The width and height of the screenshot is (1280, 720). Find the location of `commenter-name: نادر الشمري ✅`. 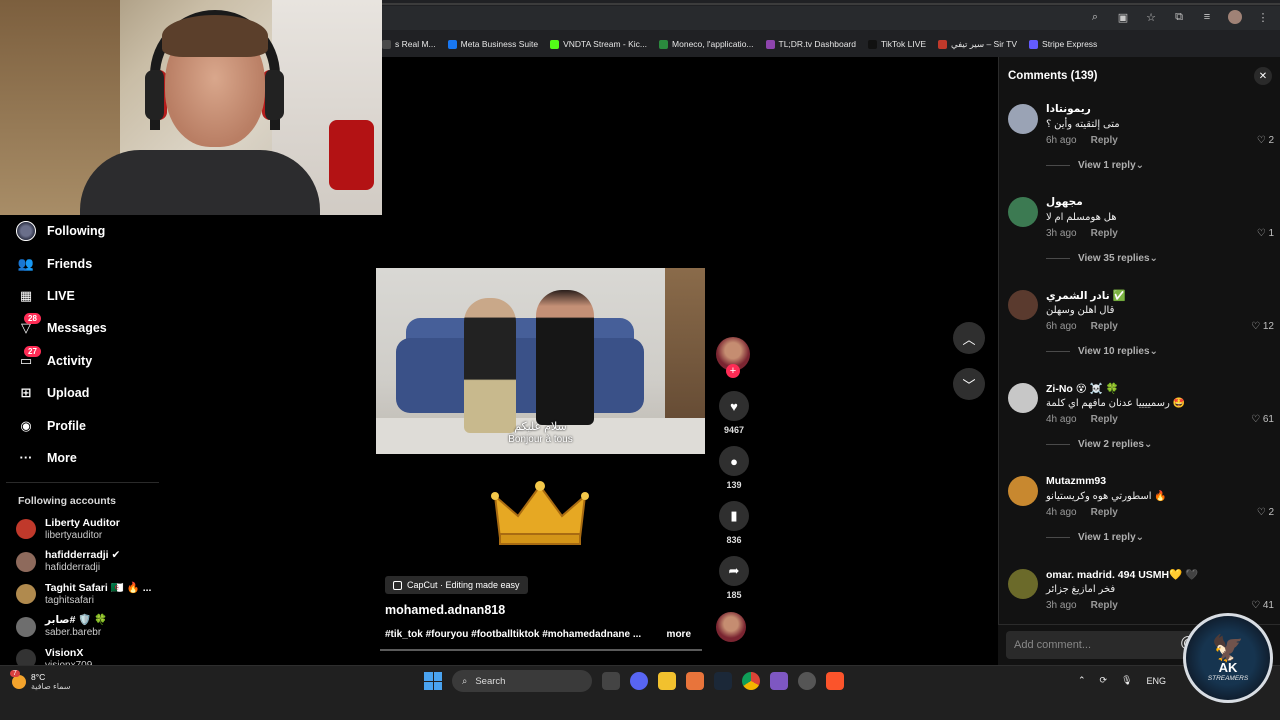

commenter-name: نادر الشمري ✅ is located at coordinates (1086, 295).